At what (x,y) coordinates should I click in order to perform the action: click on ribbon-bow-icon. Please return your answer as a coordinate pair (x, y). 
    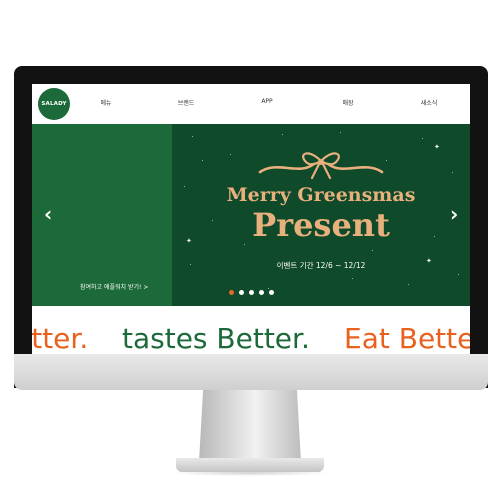
    Looking at the image, I should click on (321, 166).